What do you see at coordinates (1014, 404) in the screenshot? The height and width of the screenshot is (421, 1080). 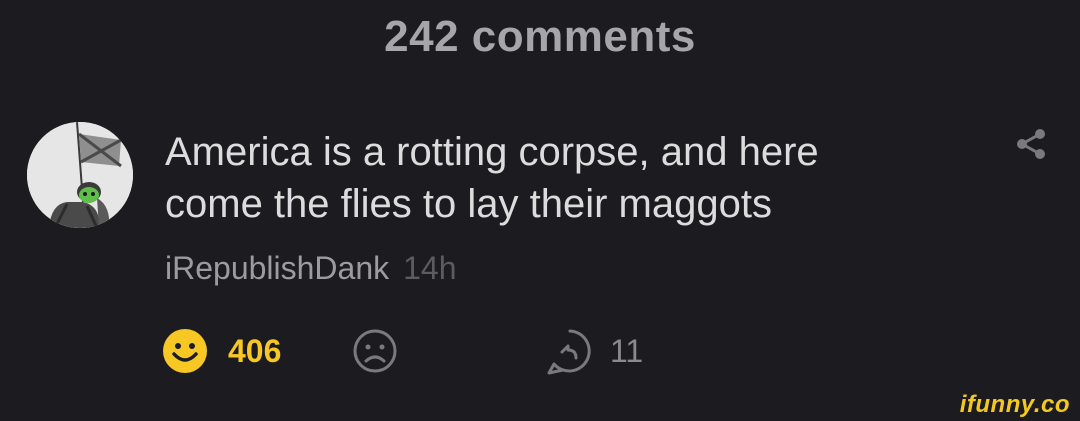 I see `ifunny-watermark: ifunny.co` at bounding box center [1014, 404].